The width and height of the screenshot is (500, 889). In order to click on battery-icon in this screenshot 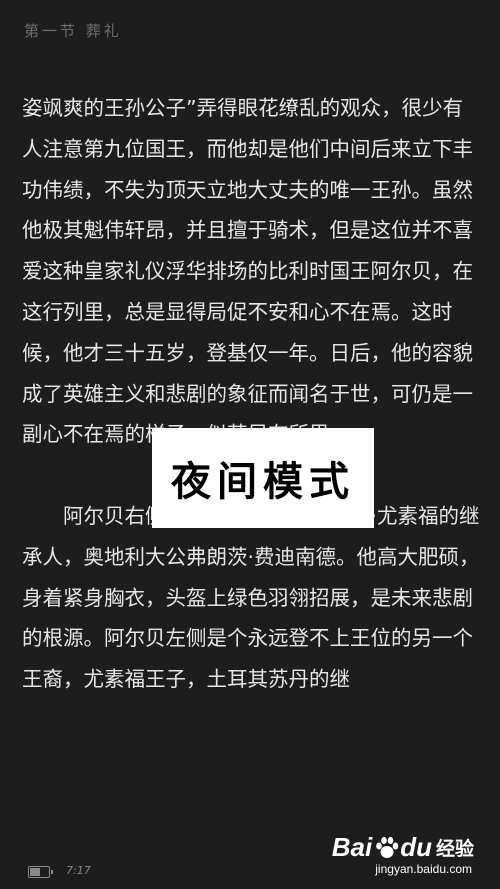, I will do `click(40, 872)`.